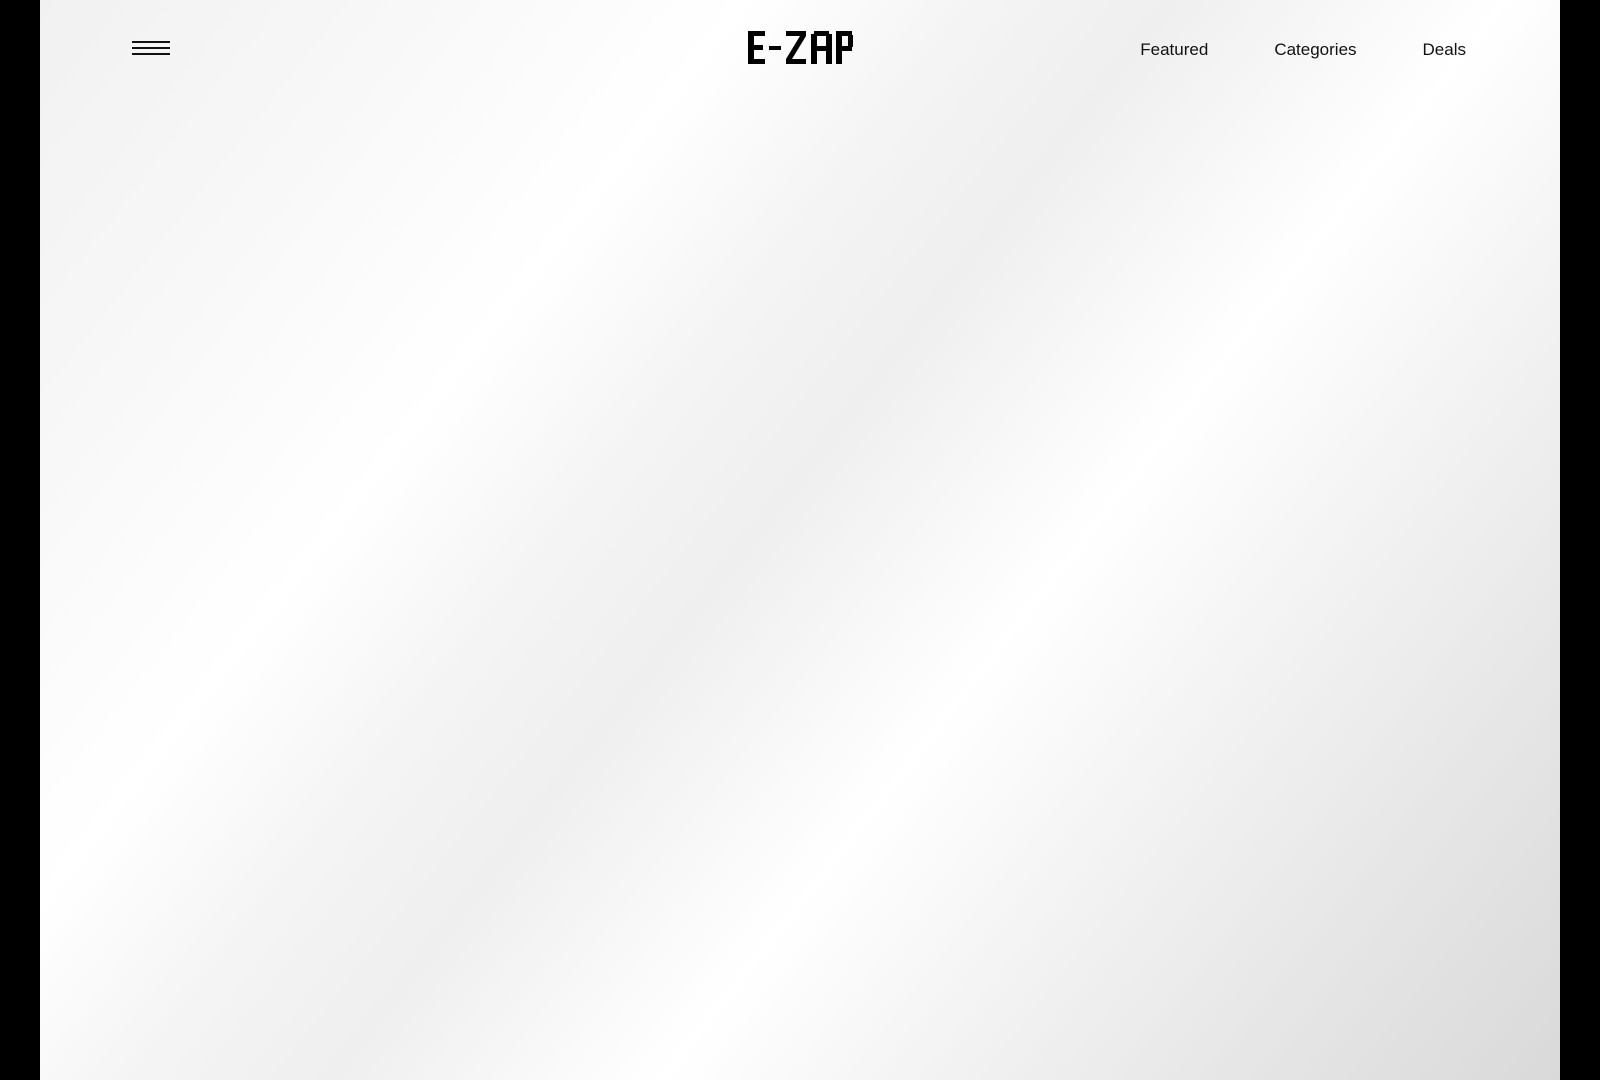  I want to click on brand-logo, so click(800, 48).